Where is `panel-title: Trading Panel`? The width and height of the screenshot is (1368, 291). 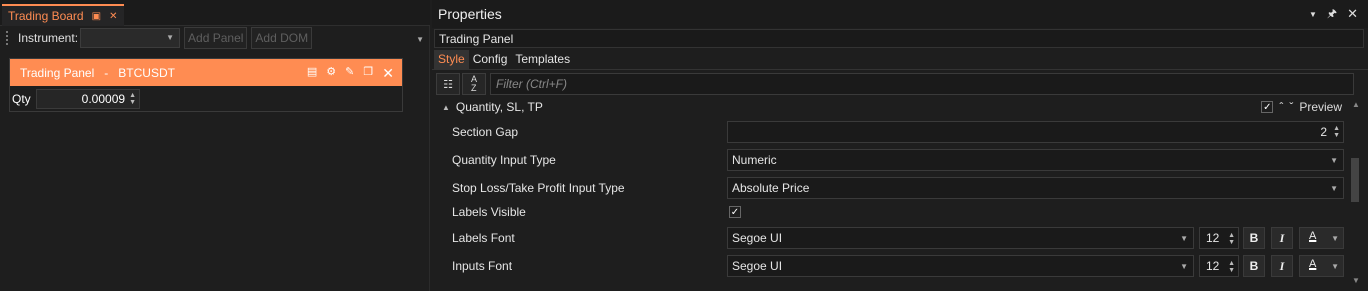
panel-title: Trading Panel is located at coordinates (57, 72).